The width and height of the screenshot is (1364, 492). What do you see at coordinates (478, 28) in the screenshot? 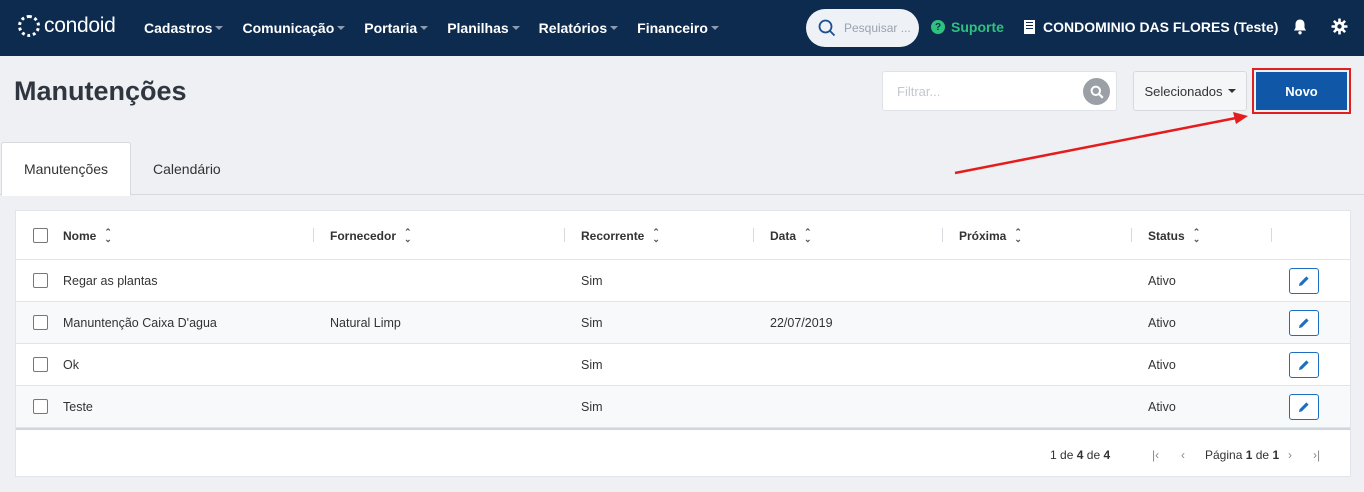
I see `nav-label: Planilhas` at bounding box center [478, 28].